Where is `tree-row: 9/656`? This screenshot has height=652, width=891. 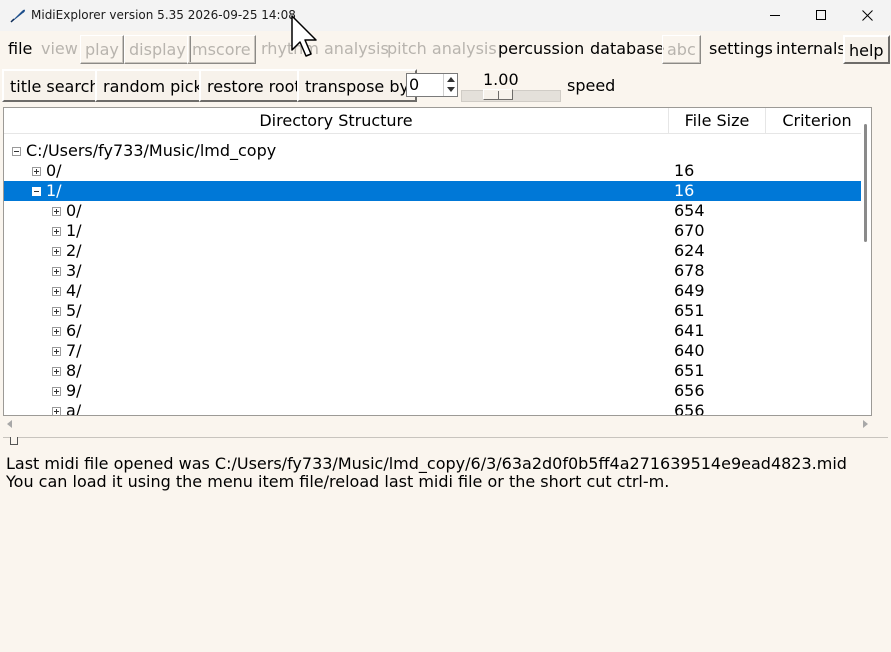 tree-row: 9/656 is located at coordinates (437, 391).